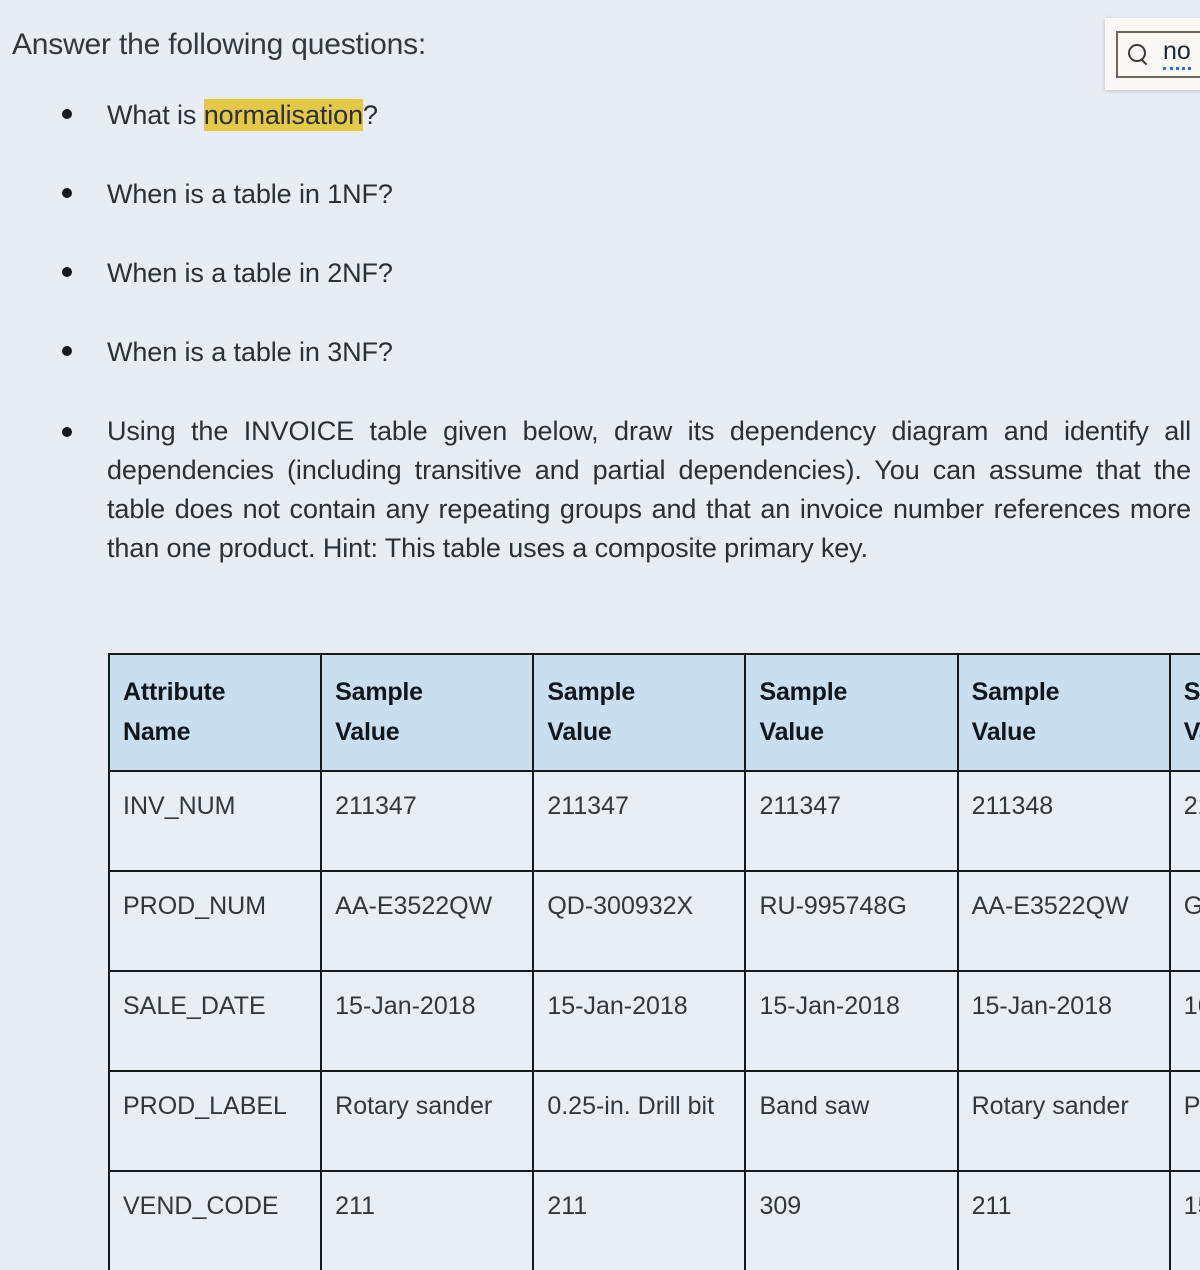 The width and height of the screenshot is (1200, 1270). What do you see at coordinates (851, 712) in the screenshot?
I see `column-header-sample-value-3: Sample Value` at bounding box center [851, 712].